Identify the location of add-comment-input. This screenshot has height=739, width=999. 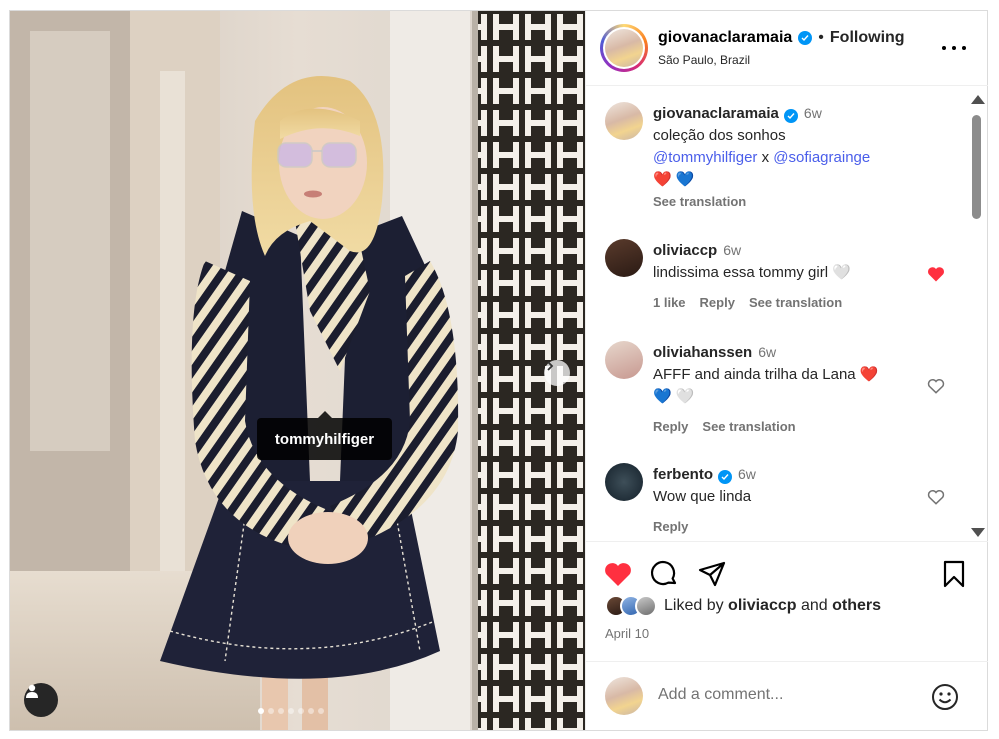
(788, 695).